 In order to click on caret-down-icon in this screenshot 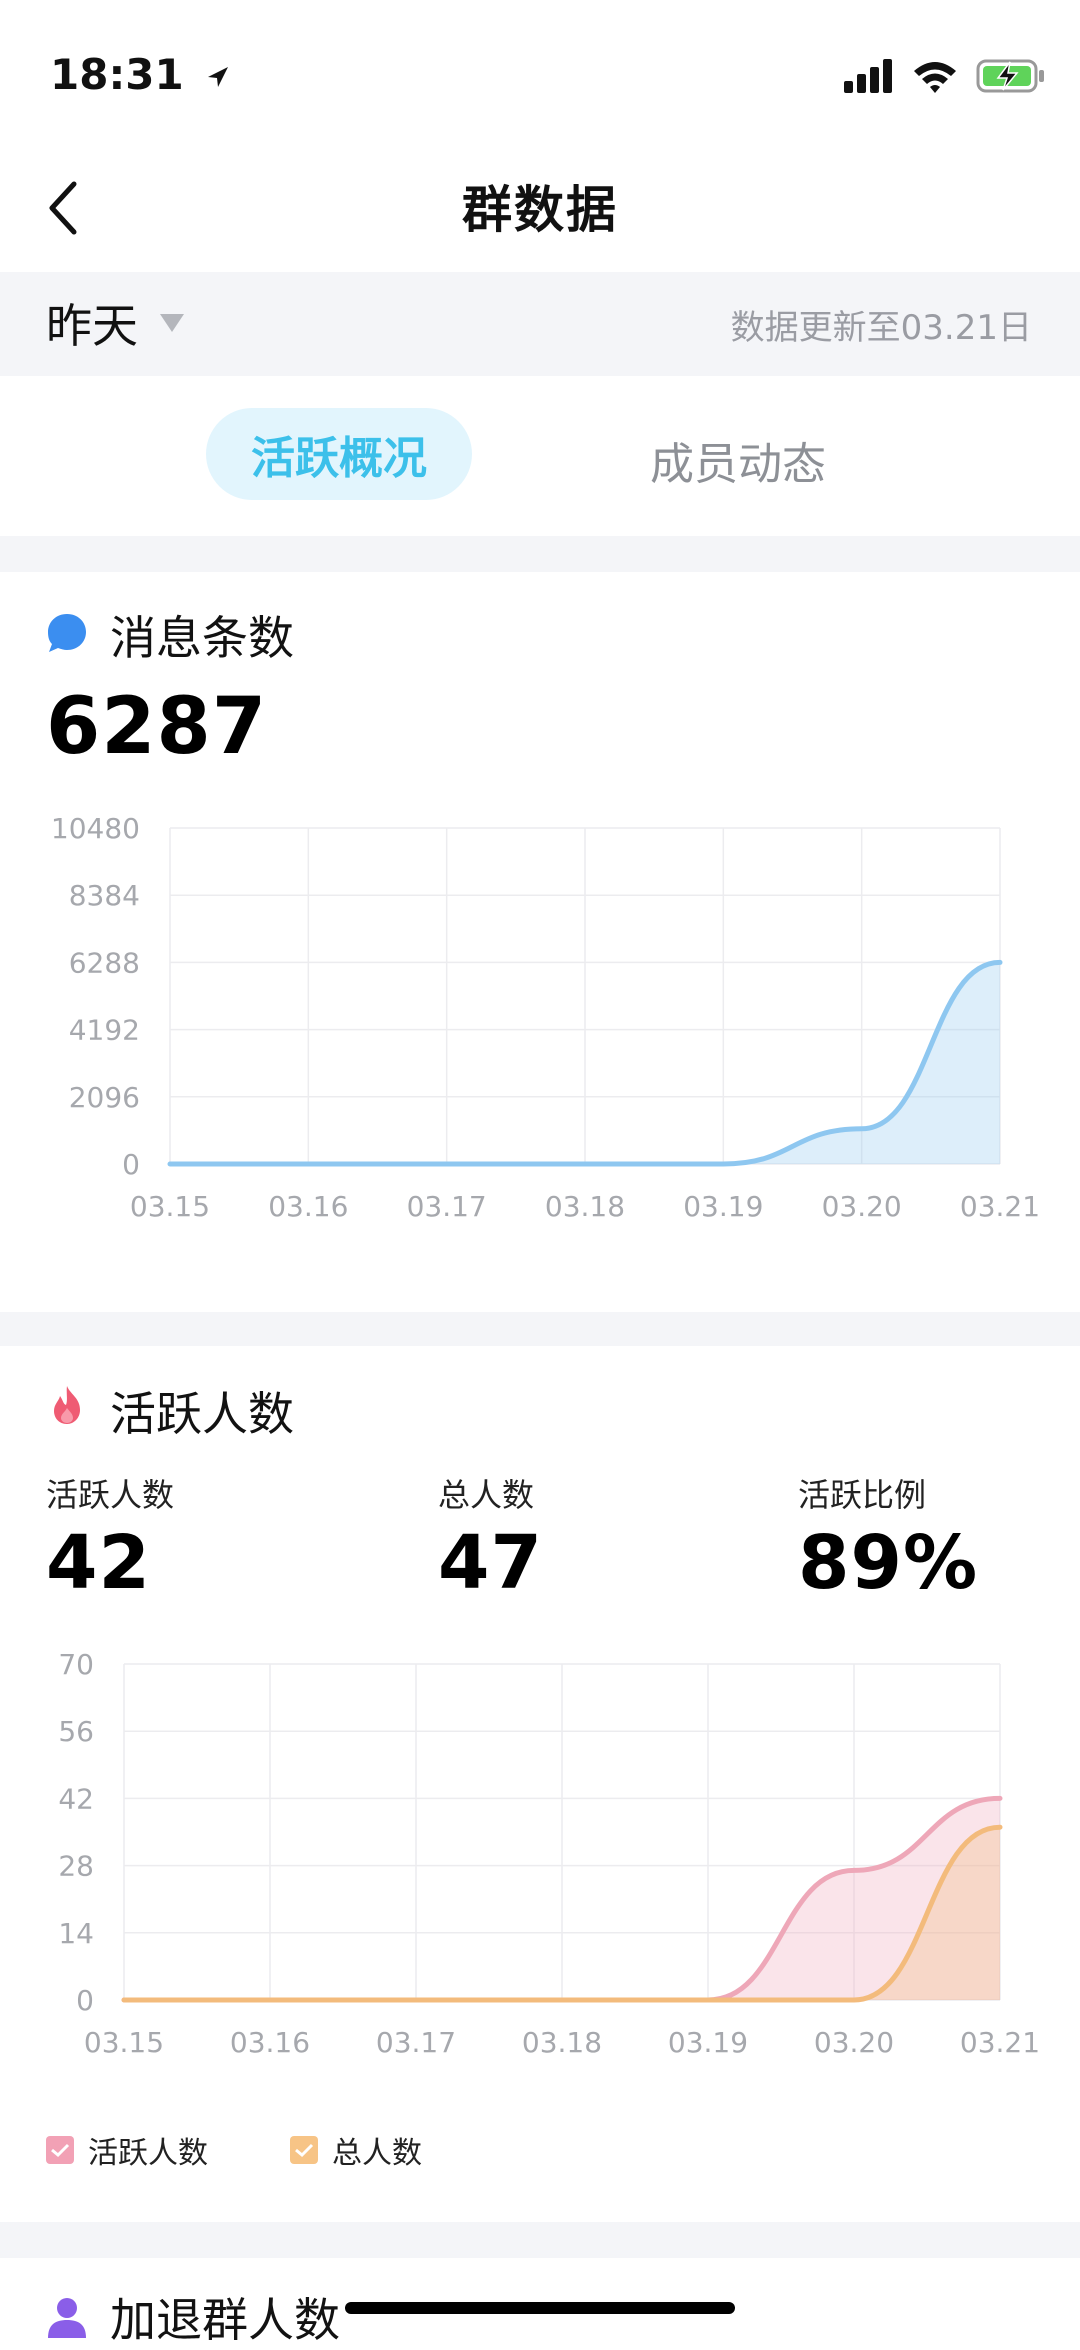, I will do `click(172, 323)`.